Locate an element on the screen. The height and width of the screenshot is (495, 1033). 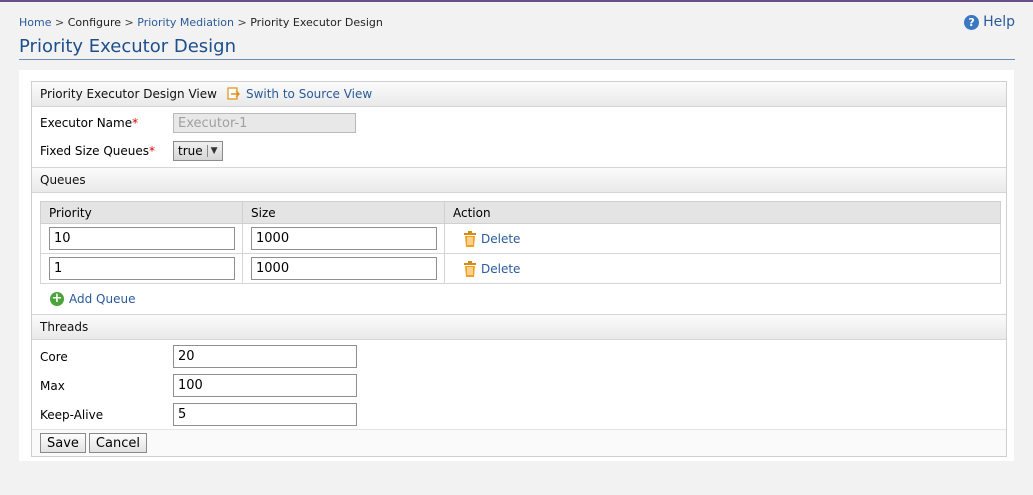
column-header-action: Action is located at coordinates (722, 212).